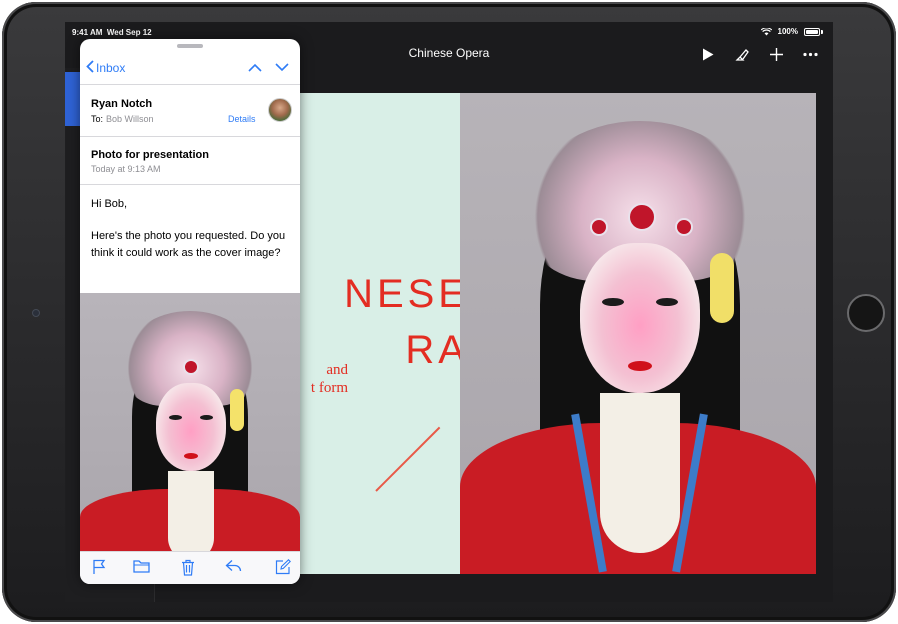  Describe the element at coordinates (190, 69) in the screenshot. I see `mail-nav-bar: Inbox` at that location.